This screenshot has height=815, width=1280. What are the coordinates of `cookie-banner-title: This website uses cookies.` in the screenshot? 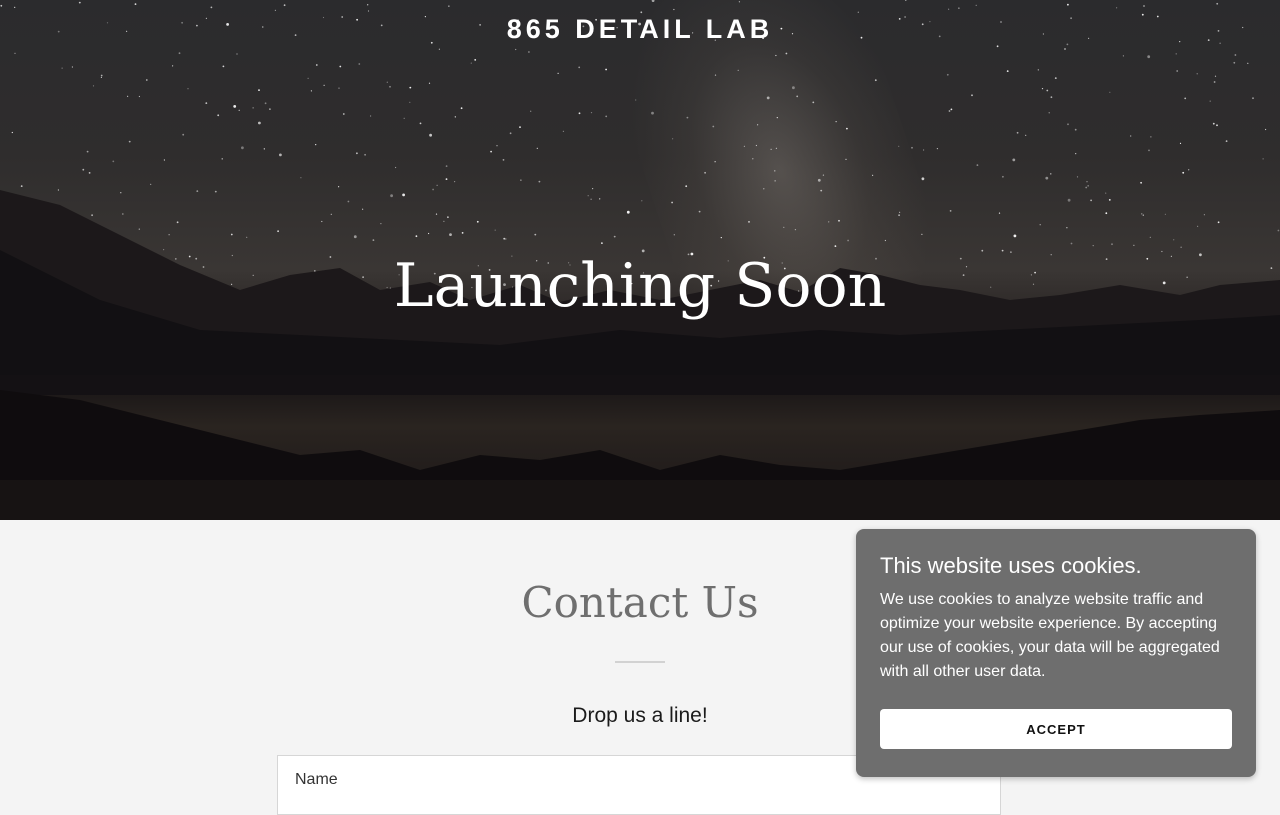 It's located at (1011, 565).